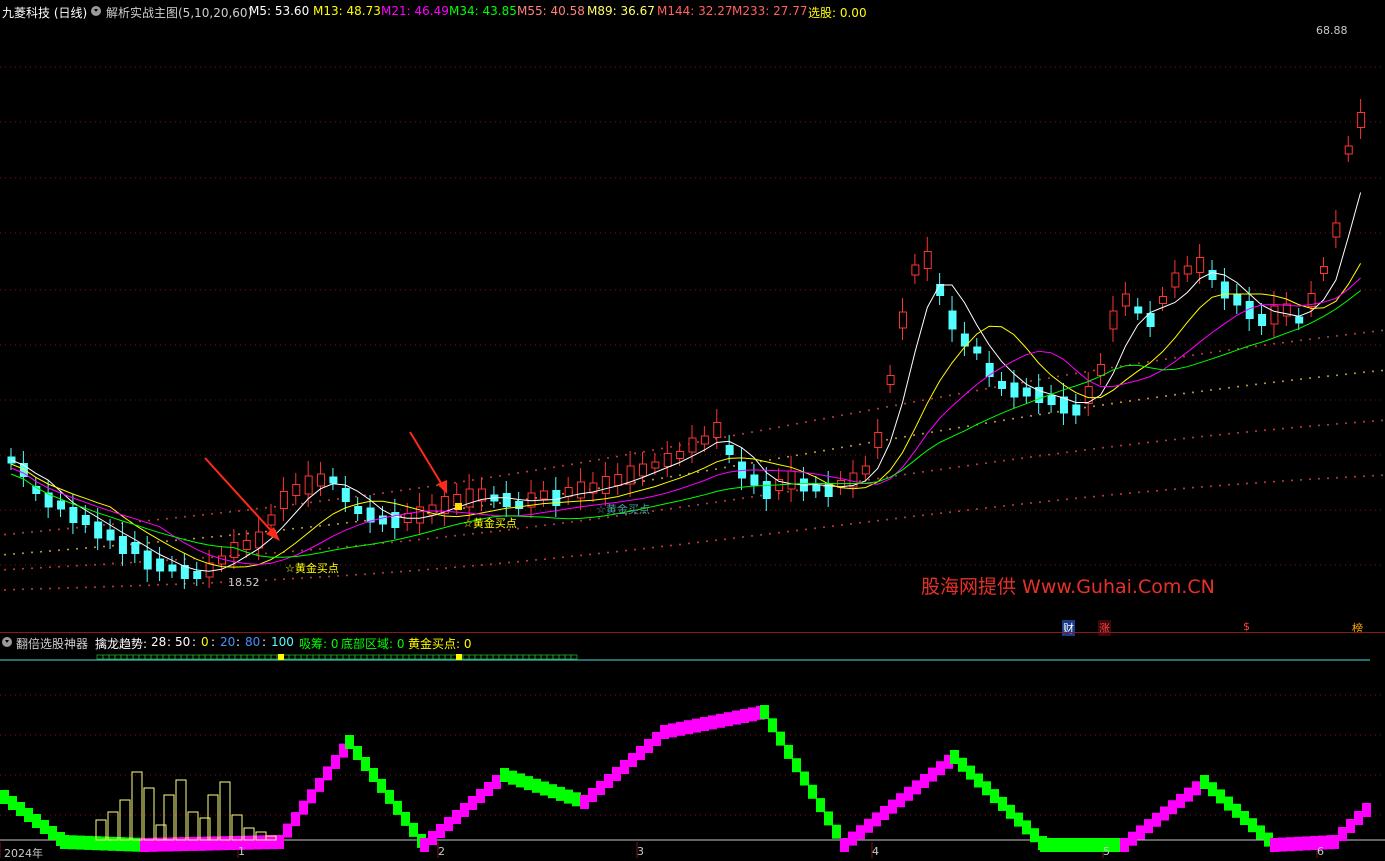 The height and width of the screenshot is (861, 1385). I want to click on level-100: 100, so click(282, 642).